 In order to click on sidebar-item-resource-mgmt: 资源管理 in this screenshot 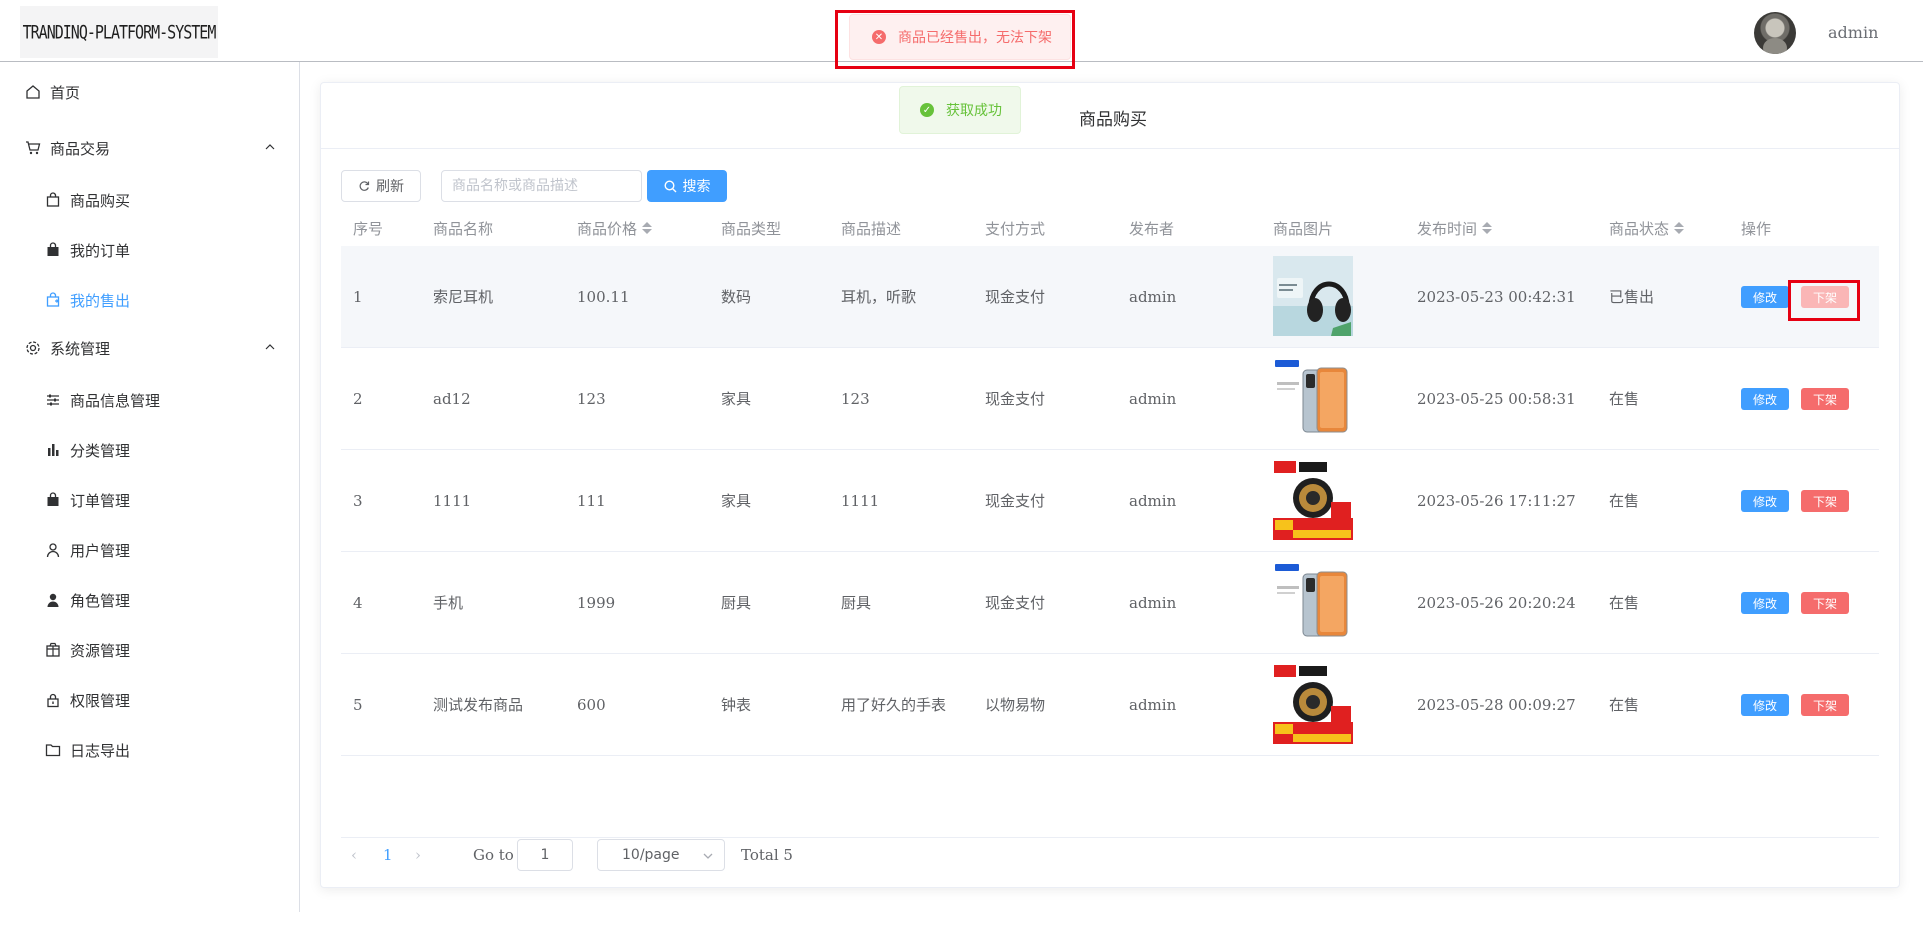, I will do `click(149, 650)`.